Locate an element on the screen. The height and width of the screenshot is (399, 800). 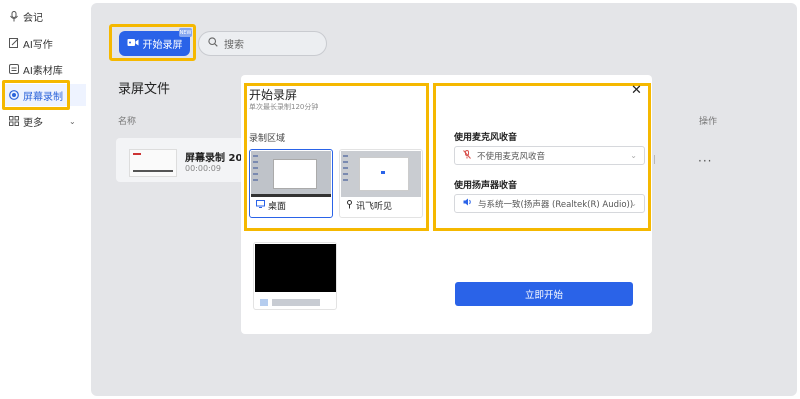
sidebar: 会记 AI写作 AI素材库 屏幕录制 更多 ⌄ is located at coordinates (45, 199).